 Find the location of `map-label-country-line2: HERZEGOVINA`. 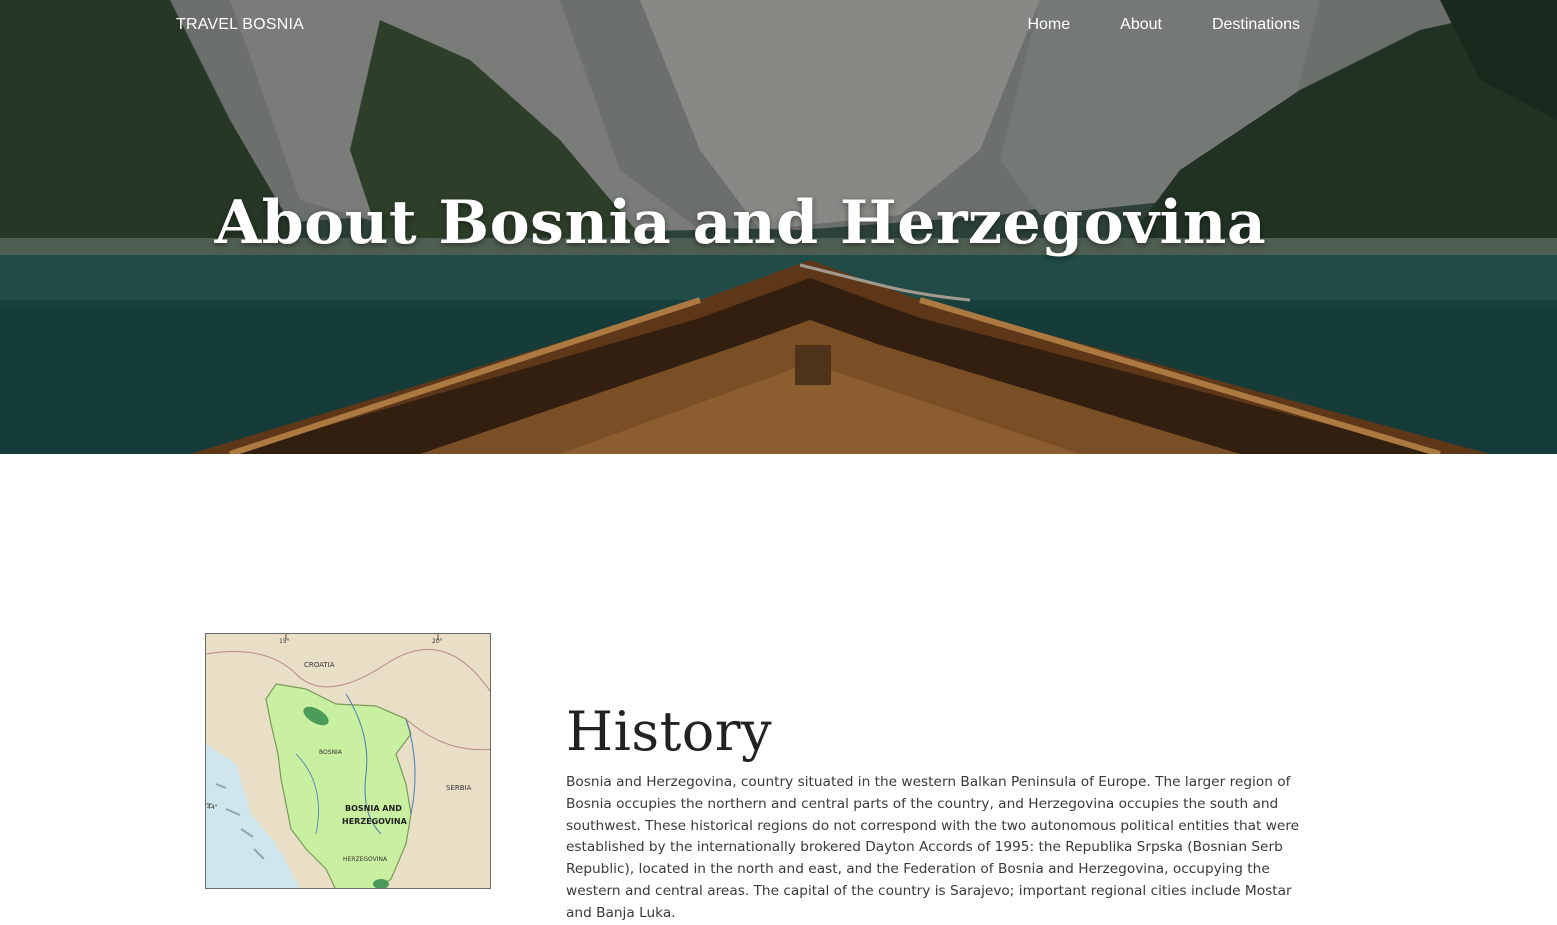

map-label-country-line2: HERZEGOVINA is located at coordinates (375, 821).